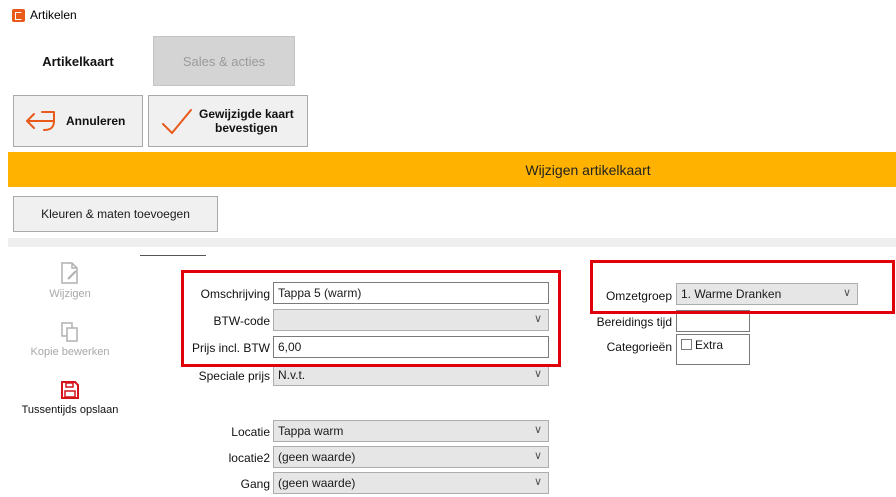 The image size is (896, 497). What do you see at coordinates (255, 484) in the screenshot?
I see `gang-label: Gang` at bounding box center [255, 484].